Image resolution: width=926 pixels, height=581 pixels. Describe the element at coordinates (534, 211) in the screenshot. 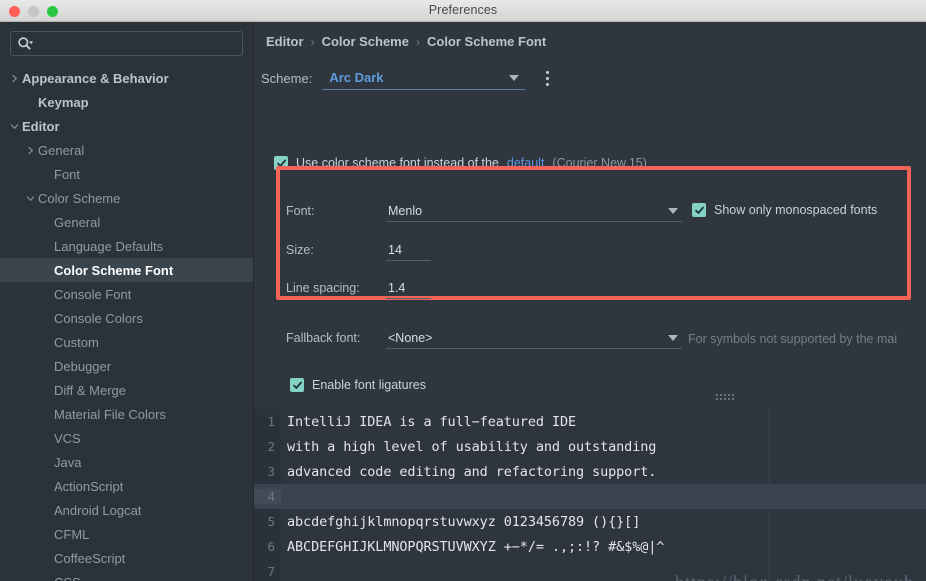

I see `font-dropdown: Menlo` at that location.